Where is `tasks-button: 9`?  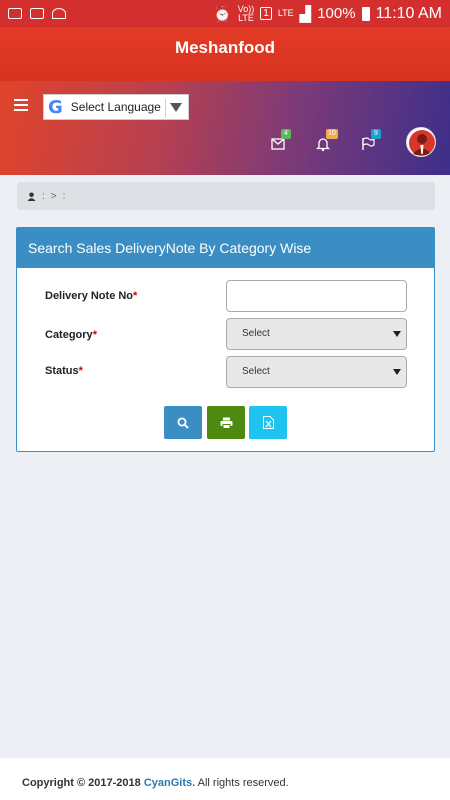 tasks-button: 9 is located at coordinates (371, 140).